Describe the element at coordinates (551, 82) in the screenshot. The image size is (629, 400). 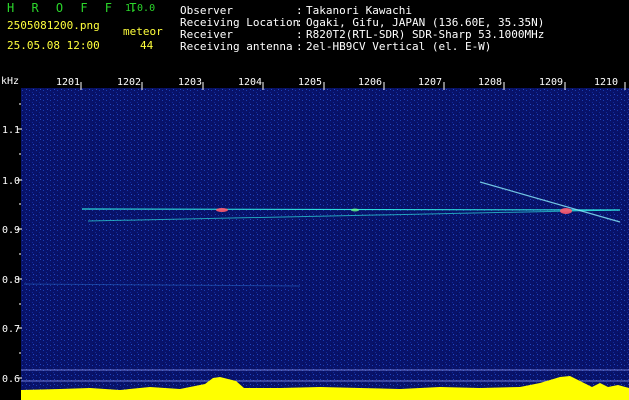
I see `time-tick-label: 1209` at that location.